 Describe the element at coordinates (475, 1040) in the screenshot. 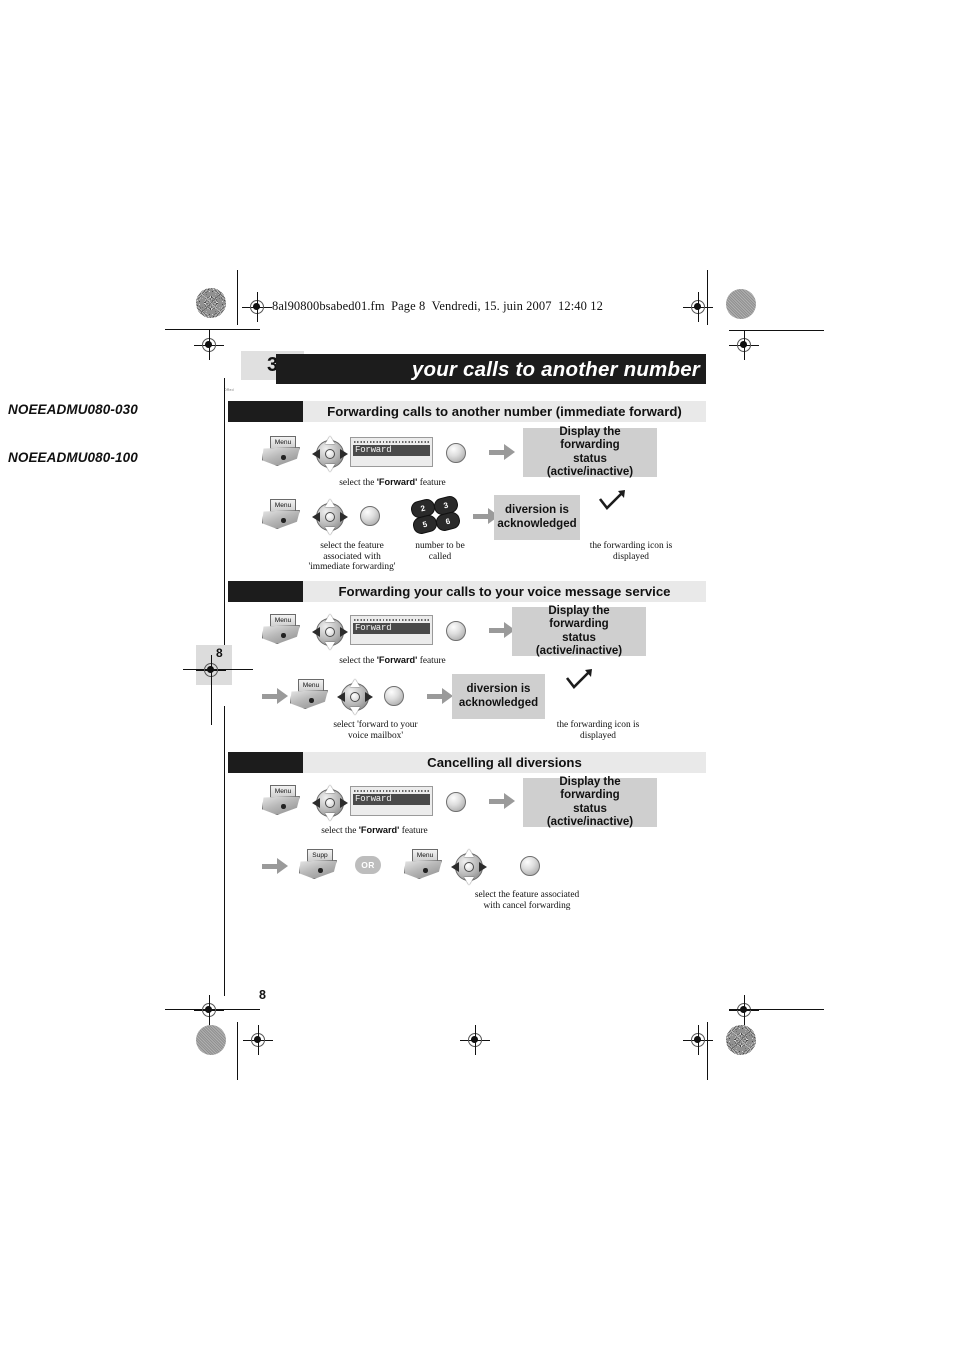

I see `registration-mark-bottom-center` at that location.